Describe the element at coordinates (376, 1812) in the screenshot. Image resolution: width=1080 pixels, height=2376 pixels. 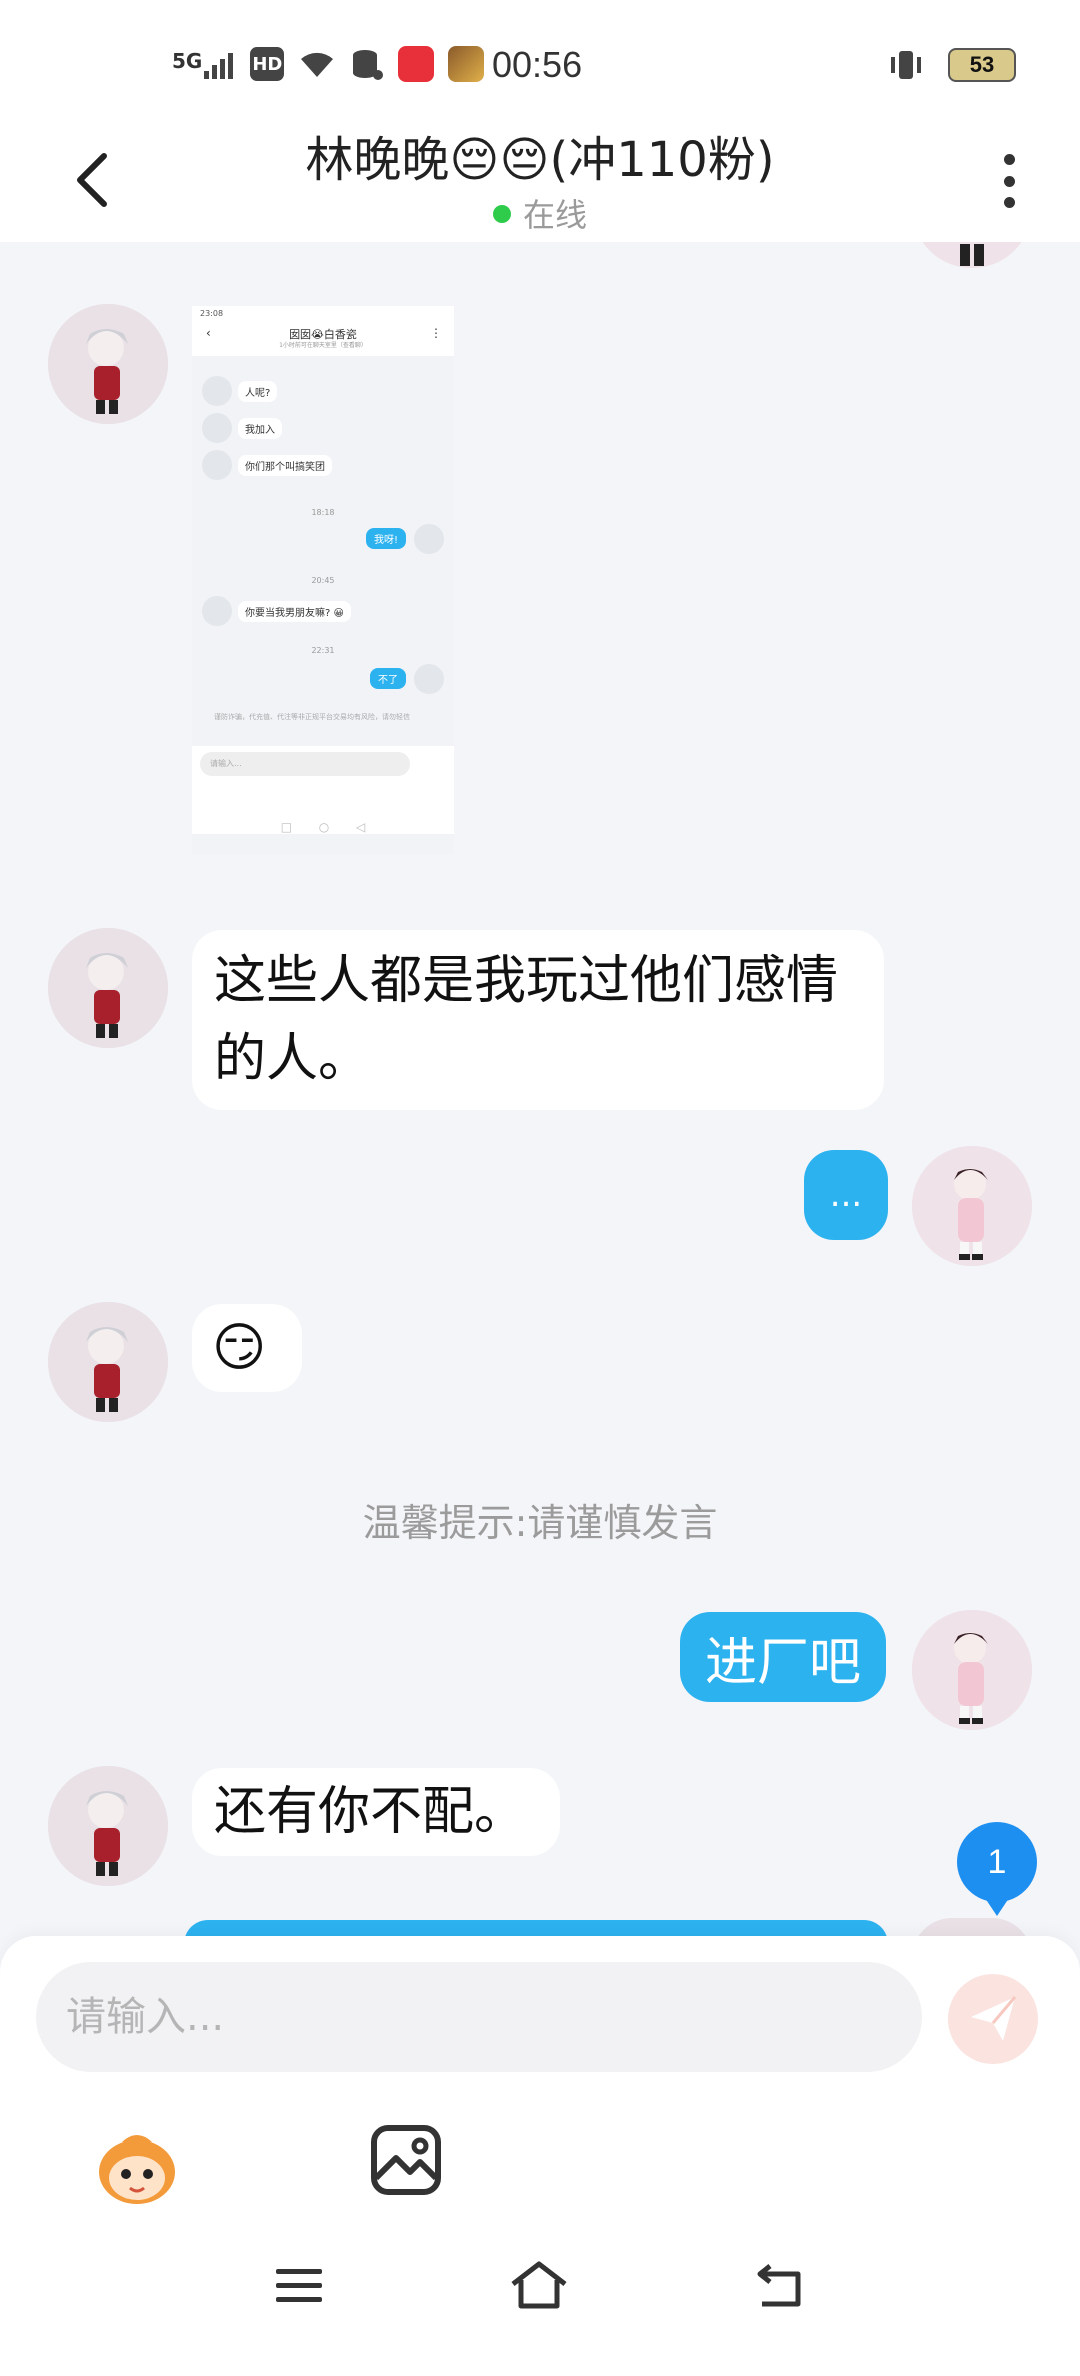
I see `message-bubble-incoming: 还有你不配。` at that location.